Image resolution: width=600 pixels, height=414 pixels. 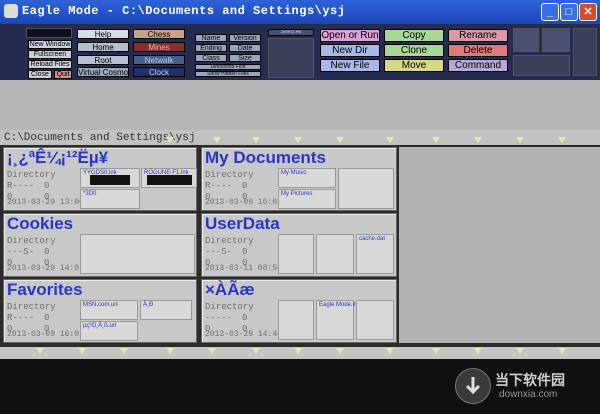 I want to click on info-panel, so click(x=541, y=65).